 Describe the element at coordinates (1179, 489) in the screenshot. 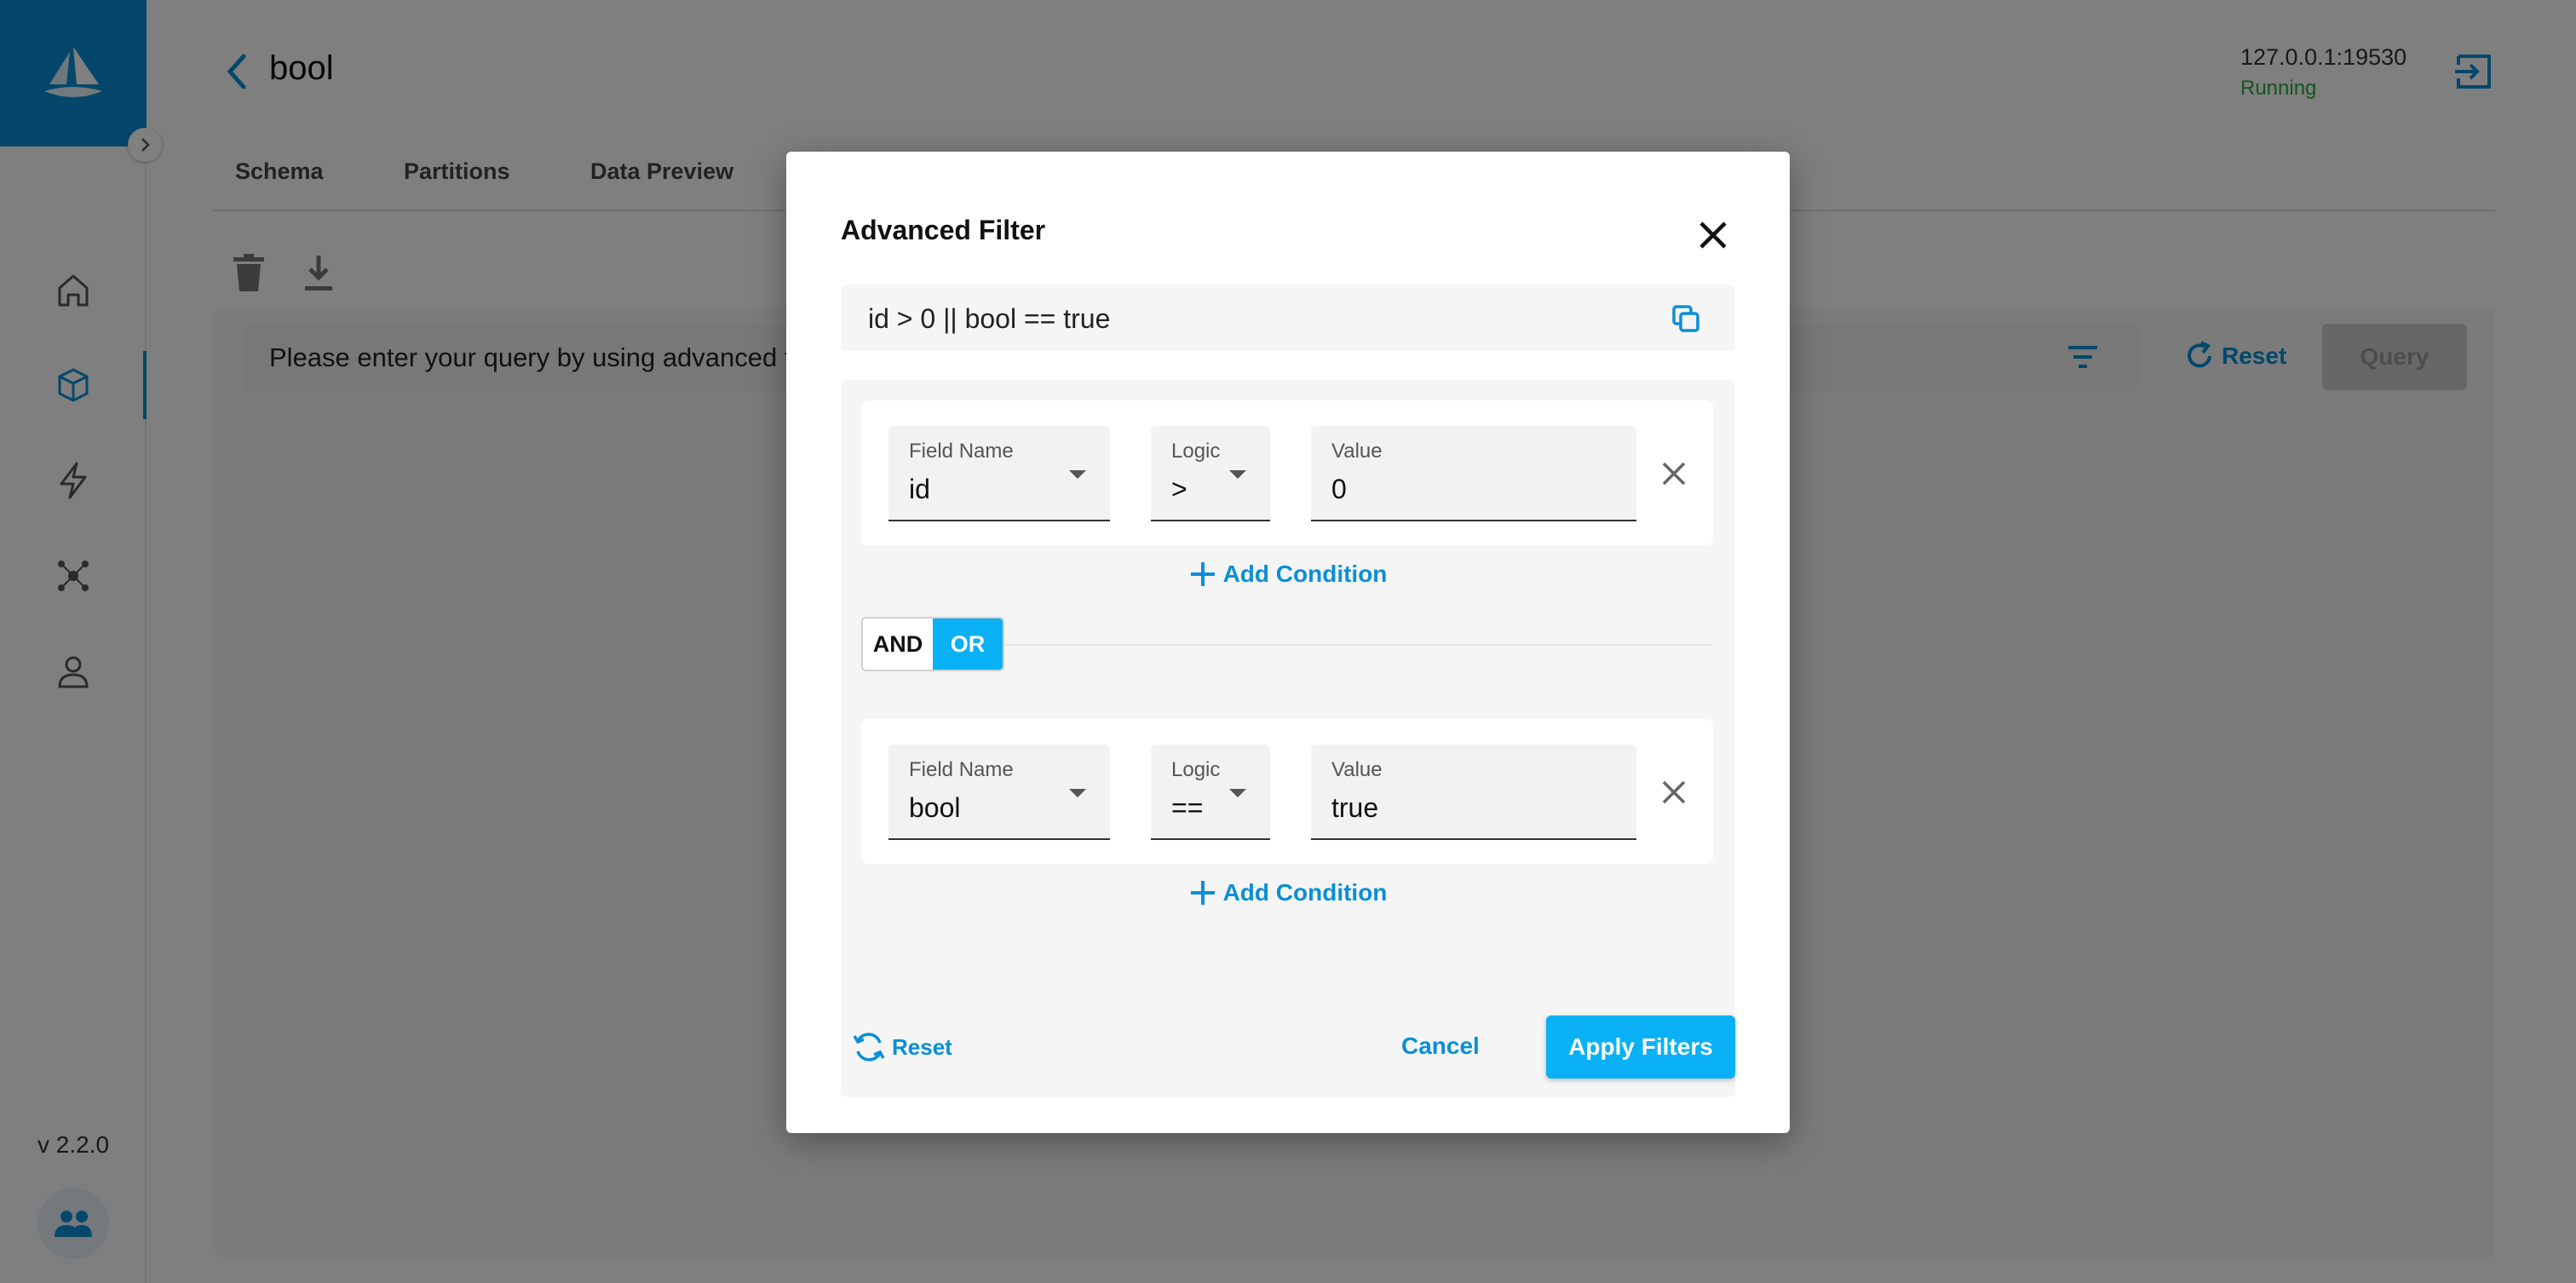

I see `logic-value: >` at that location.